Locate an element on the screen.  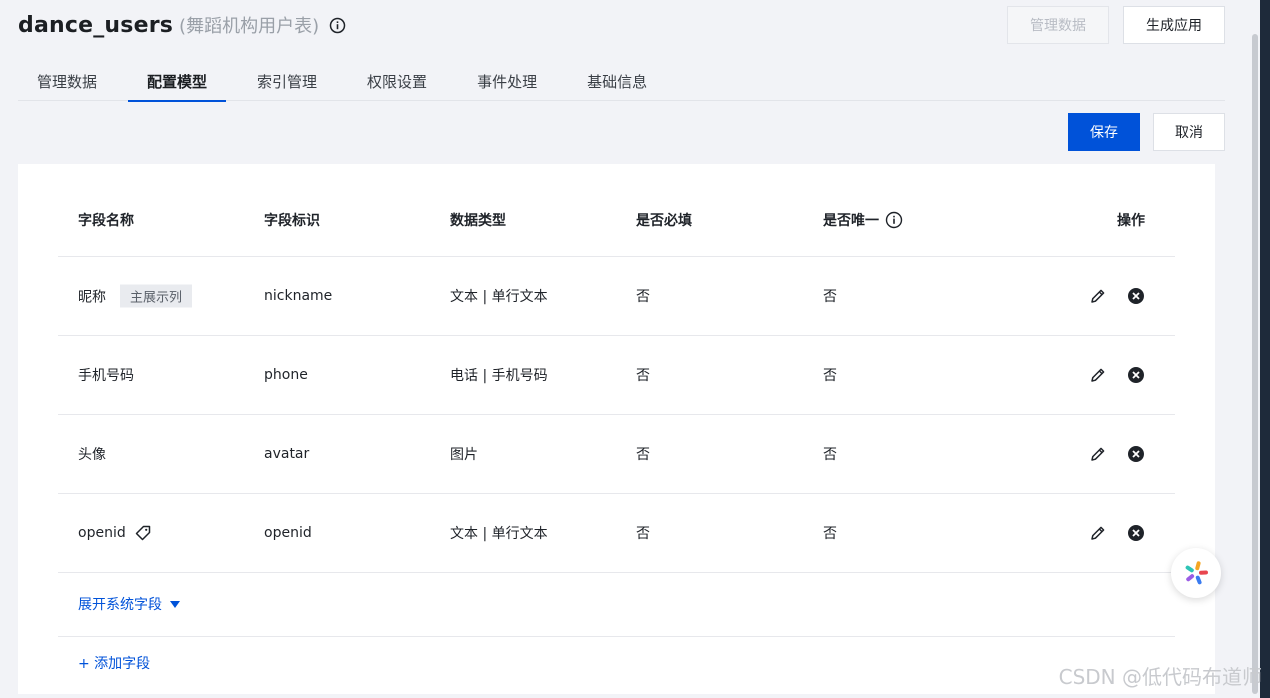
tag-icon is located at coordinates (143, 533).